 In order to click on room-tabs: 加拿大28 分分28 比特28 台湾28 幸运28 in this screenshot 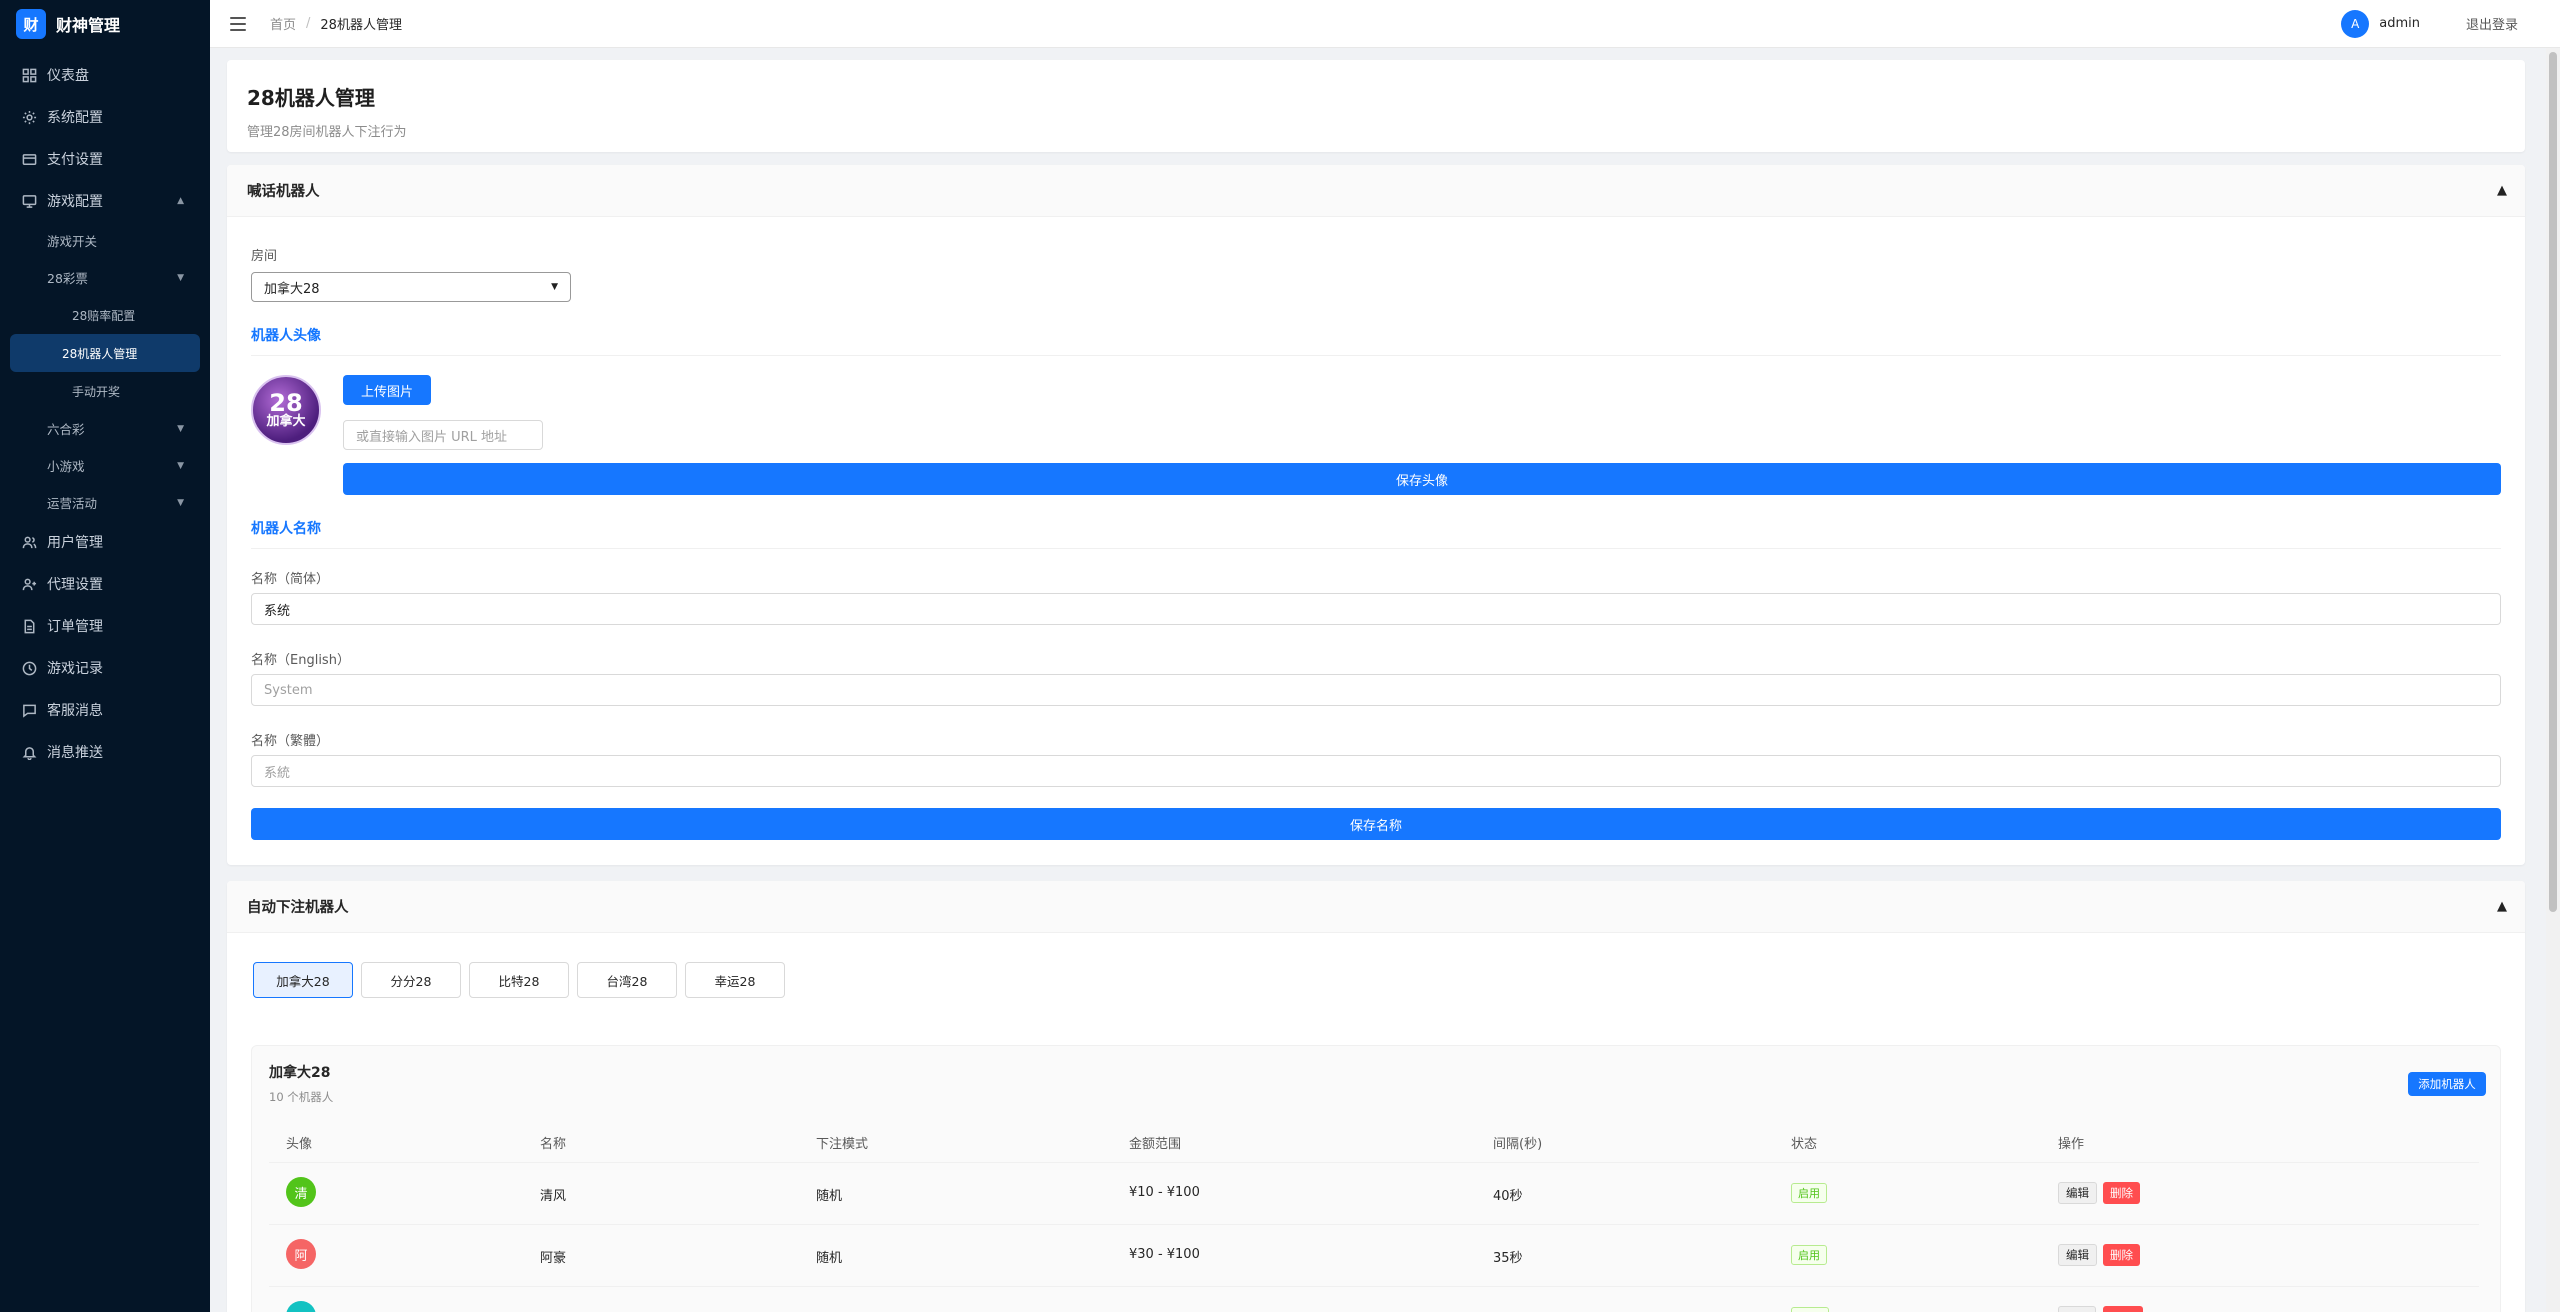, I will do `click(553, 980)`.